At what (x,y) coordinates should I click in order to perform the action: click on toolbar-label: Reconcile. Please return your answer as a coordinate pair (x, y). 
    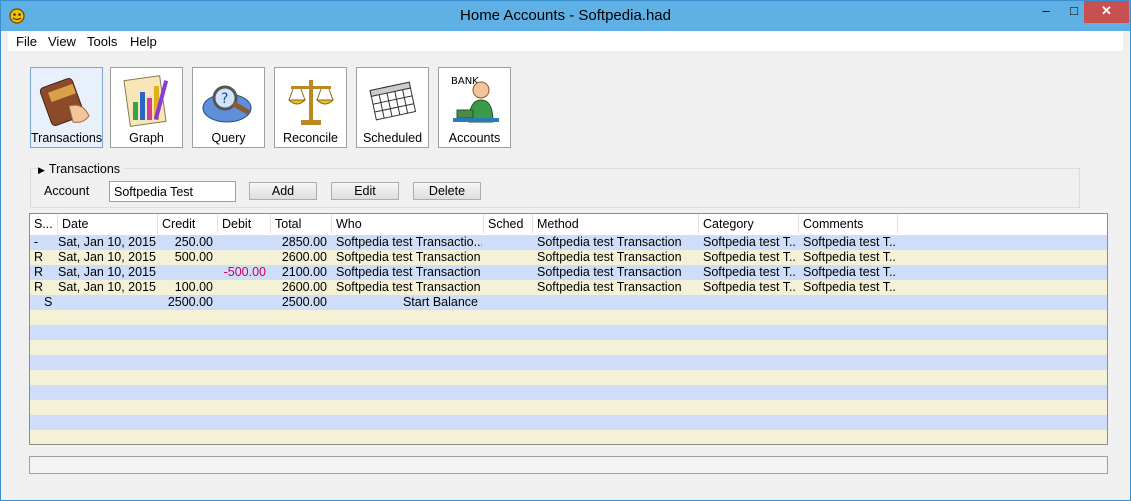
    Looking at the image, I should click on (310, 138).